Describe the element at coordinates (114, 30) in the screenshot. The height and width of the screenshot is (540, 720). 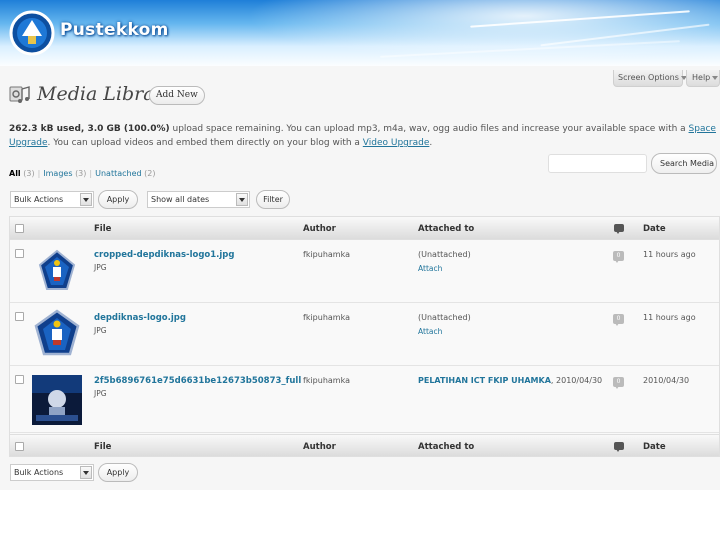
I see `banner-title: Pustekkom` at that location.